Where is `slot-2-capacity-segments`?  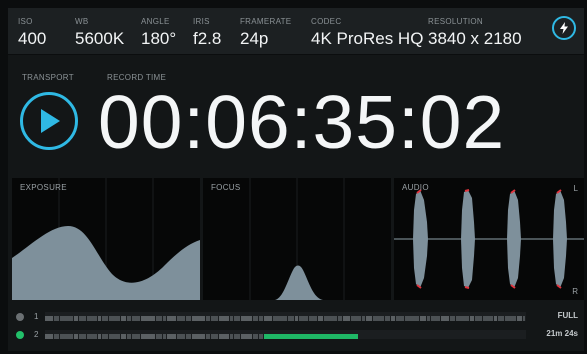 slot-2-capacity-segments is located at coordinates (201, 336).